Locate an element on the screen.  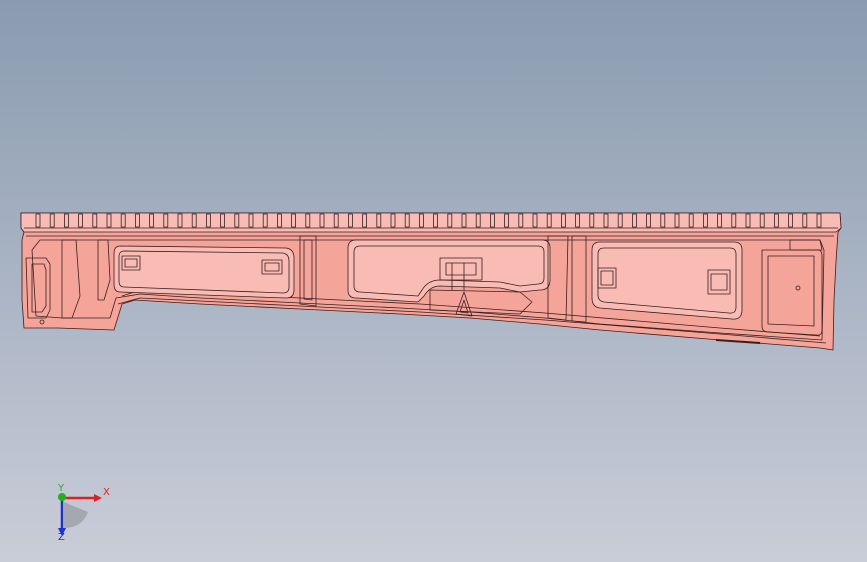
x-axis-label: X is located at coordinates (106, 492).